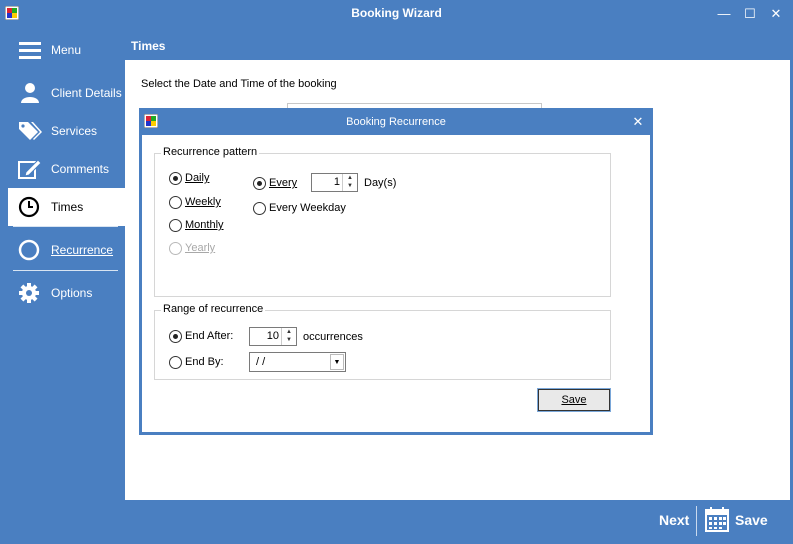 This screenshot has height=544, width=793. I want to click on date-value: / /, so click(261, 362).